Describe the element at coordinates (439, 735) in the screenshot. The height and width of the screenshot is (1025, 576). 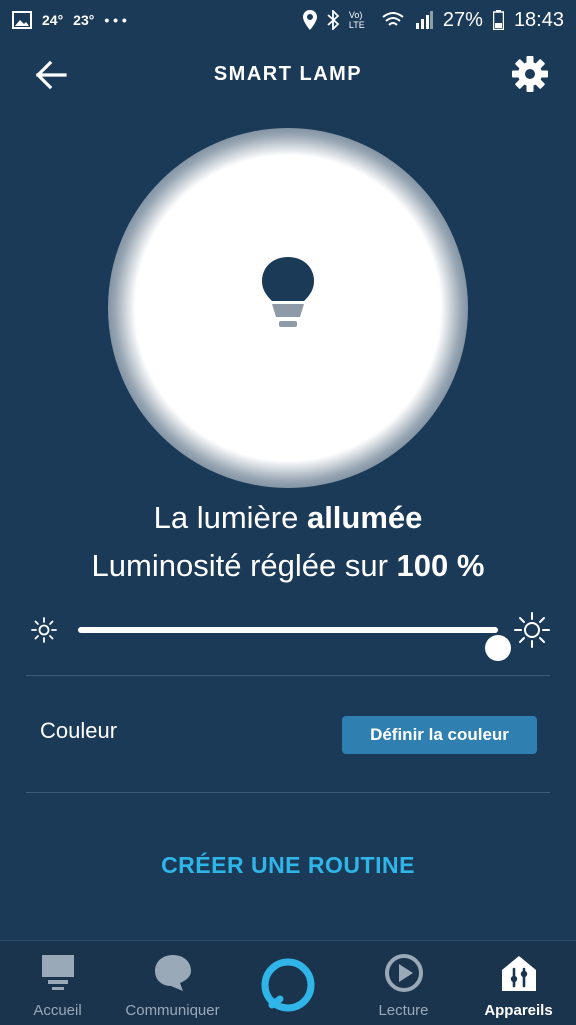
I see `set-color-button: Définir la couleur` at that location.